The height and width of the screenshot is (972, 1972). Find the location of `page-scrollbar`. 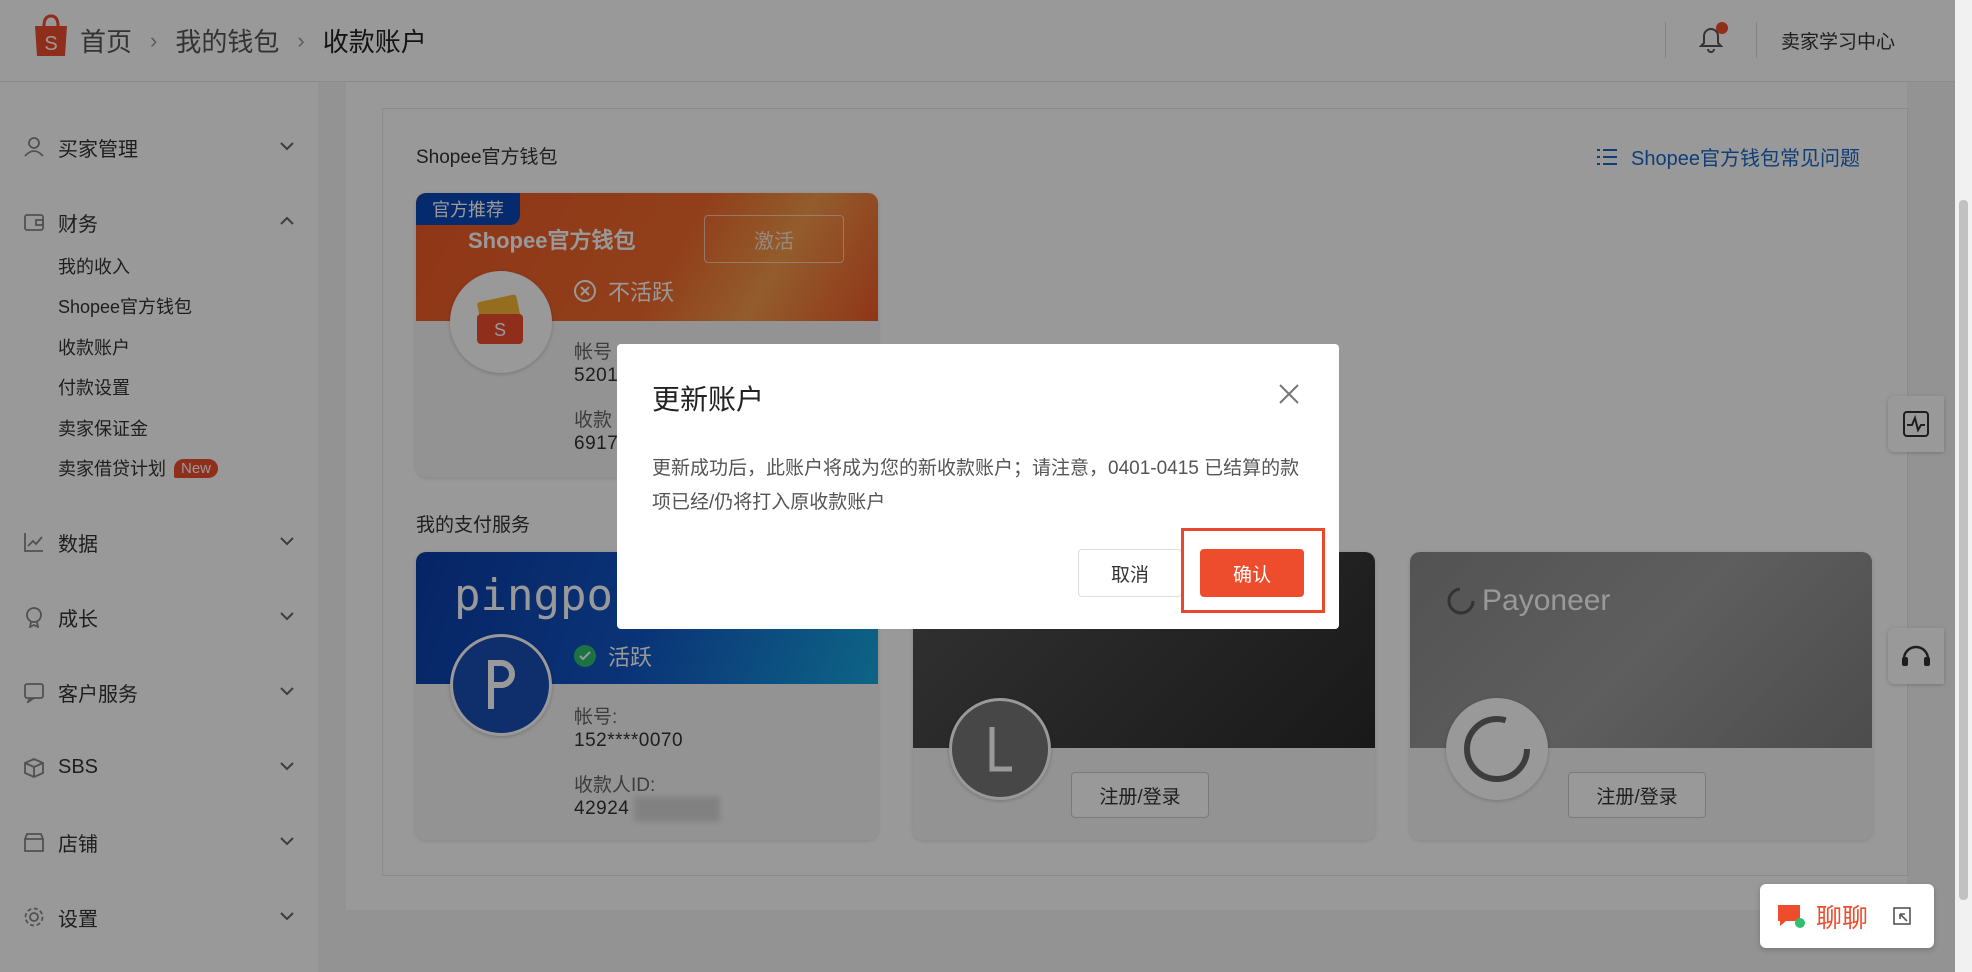

page-scrollbar is located at coordinates (1963, 486).